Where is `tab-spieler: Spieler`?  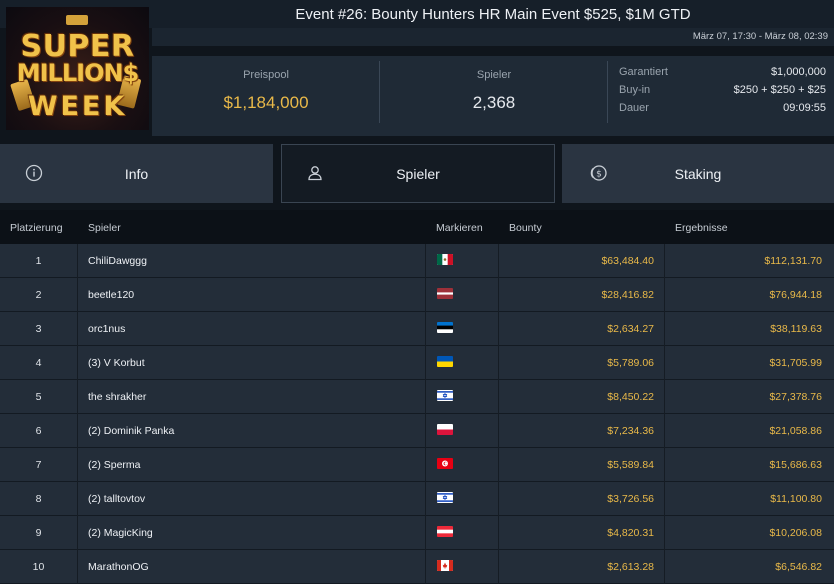
tab-spieler: Spieler is located at coordinates (418, 173).